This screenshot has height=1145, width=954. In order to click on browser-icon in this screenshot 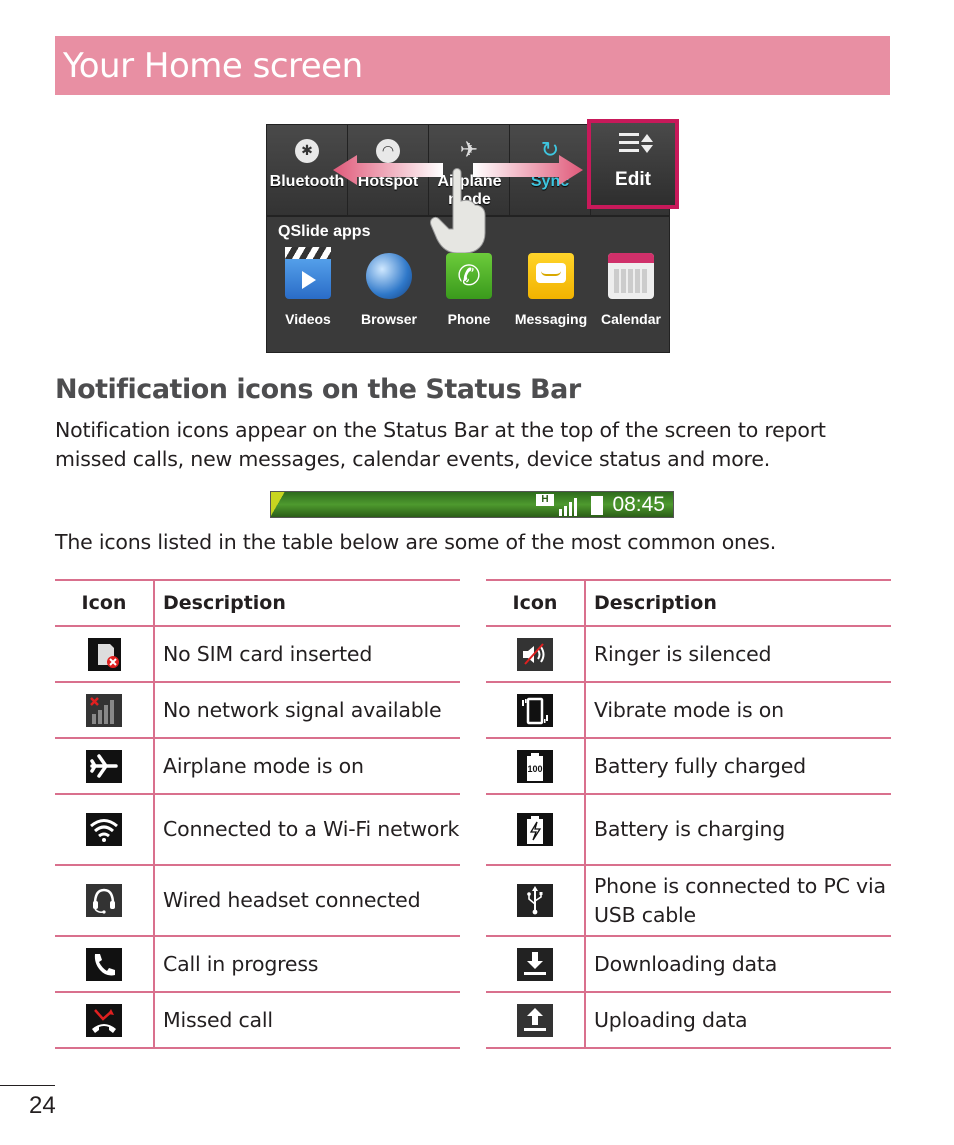, I will do `click(389, 276)`.